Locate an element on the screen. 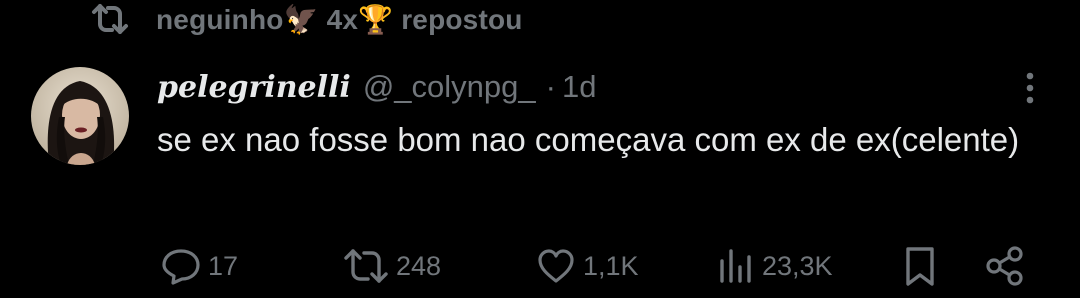 This screenshot has height=298, width=1080. bookmark-button is located at coordinates (920, 266).